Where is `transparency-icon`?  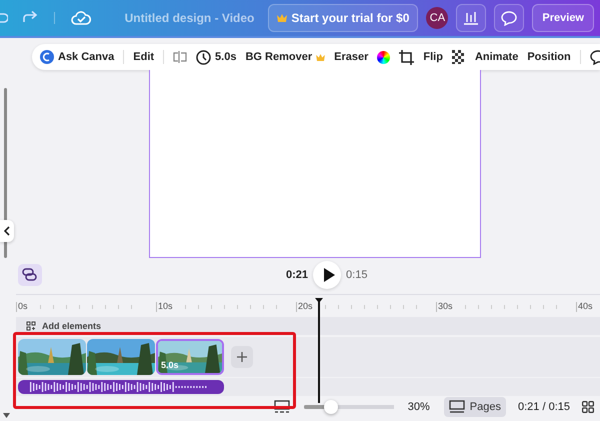
transparency-icon is located at coordinates (459, 57).